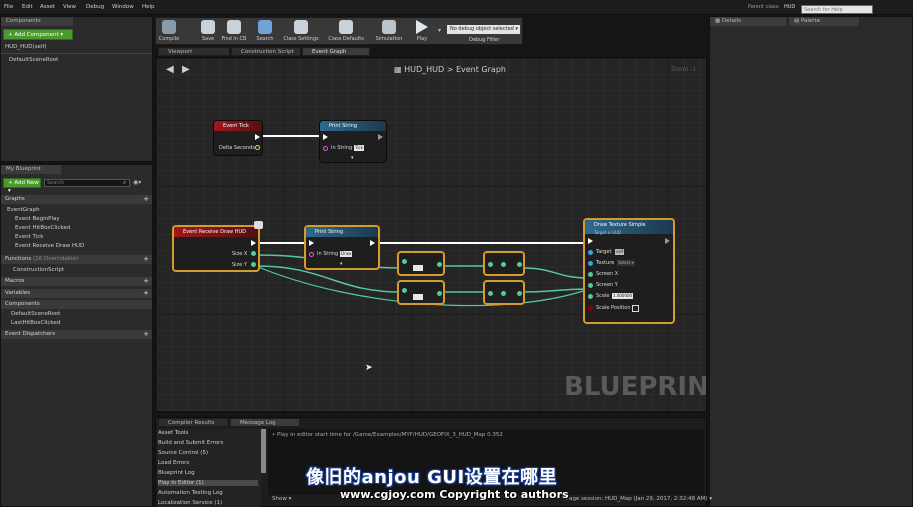  Describe the element at coordinates (253, 253) in the screenshot. I see `size-x-pin` at that location.